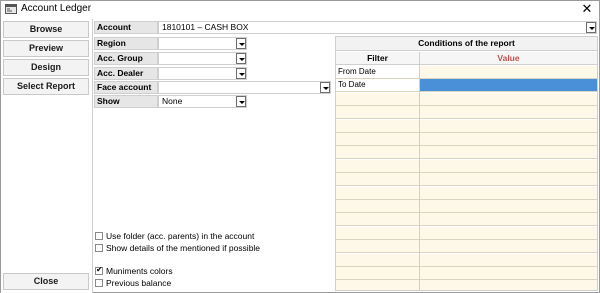 The image size is (600, 293). What do you see at coordinates (46, 67) in the screenshot?
I see `design-button: Design` at bounding box center [46, 67].